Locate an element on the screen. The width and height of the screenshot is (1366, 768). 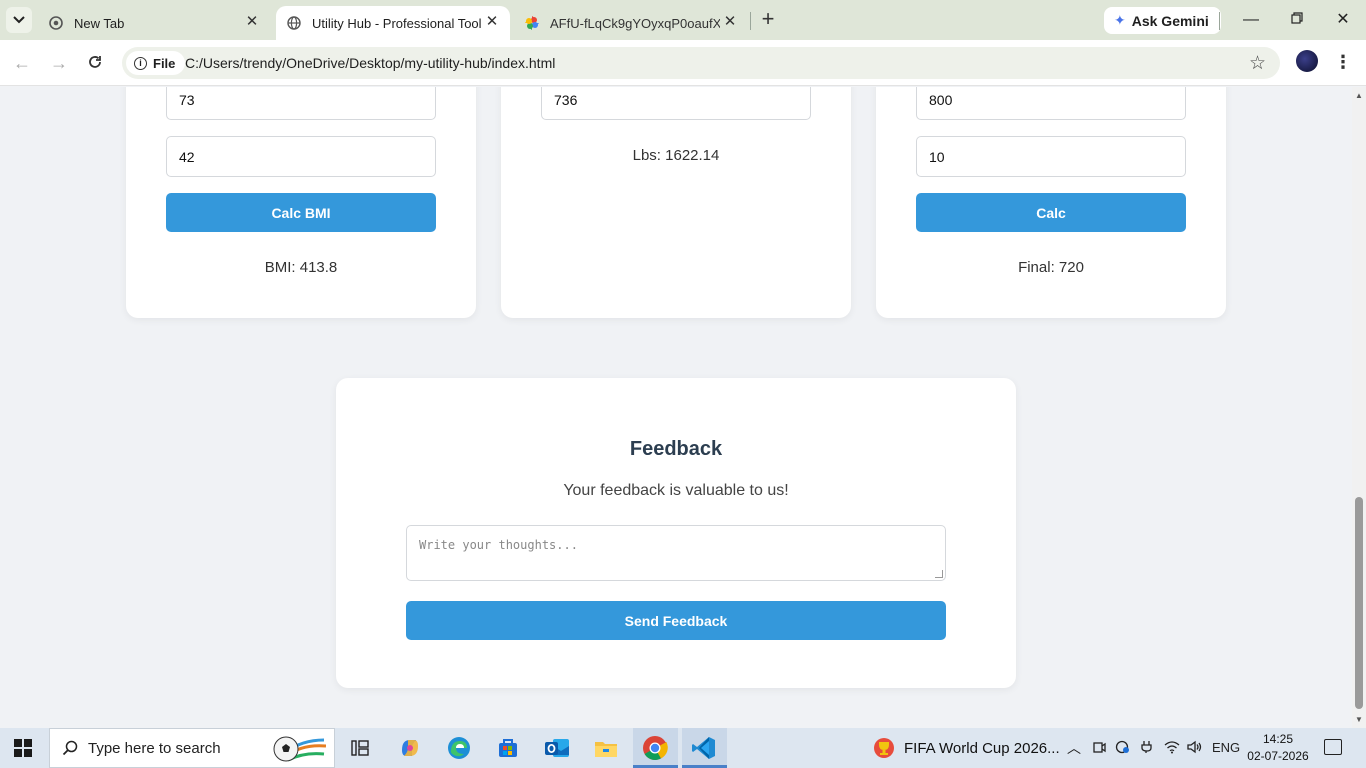
tab-search-menu-button is located at coordinates (19, 20).